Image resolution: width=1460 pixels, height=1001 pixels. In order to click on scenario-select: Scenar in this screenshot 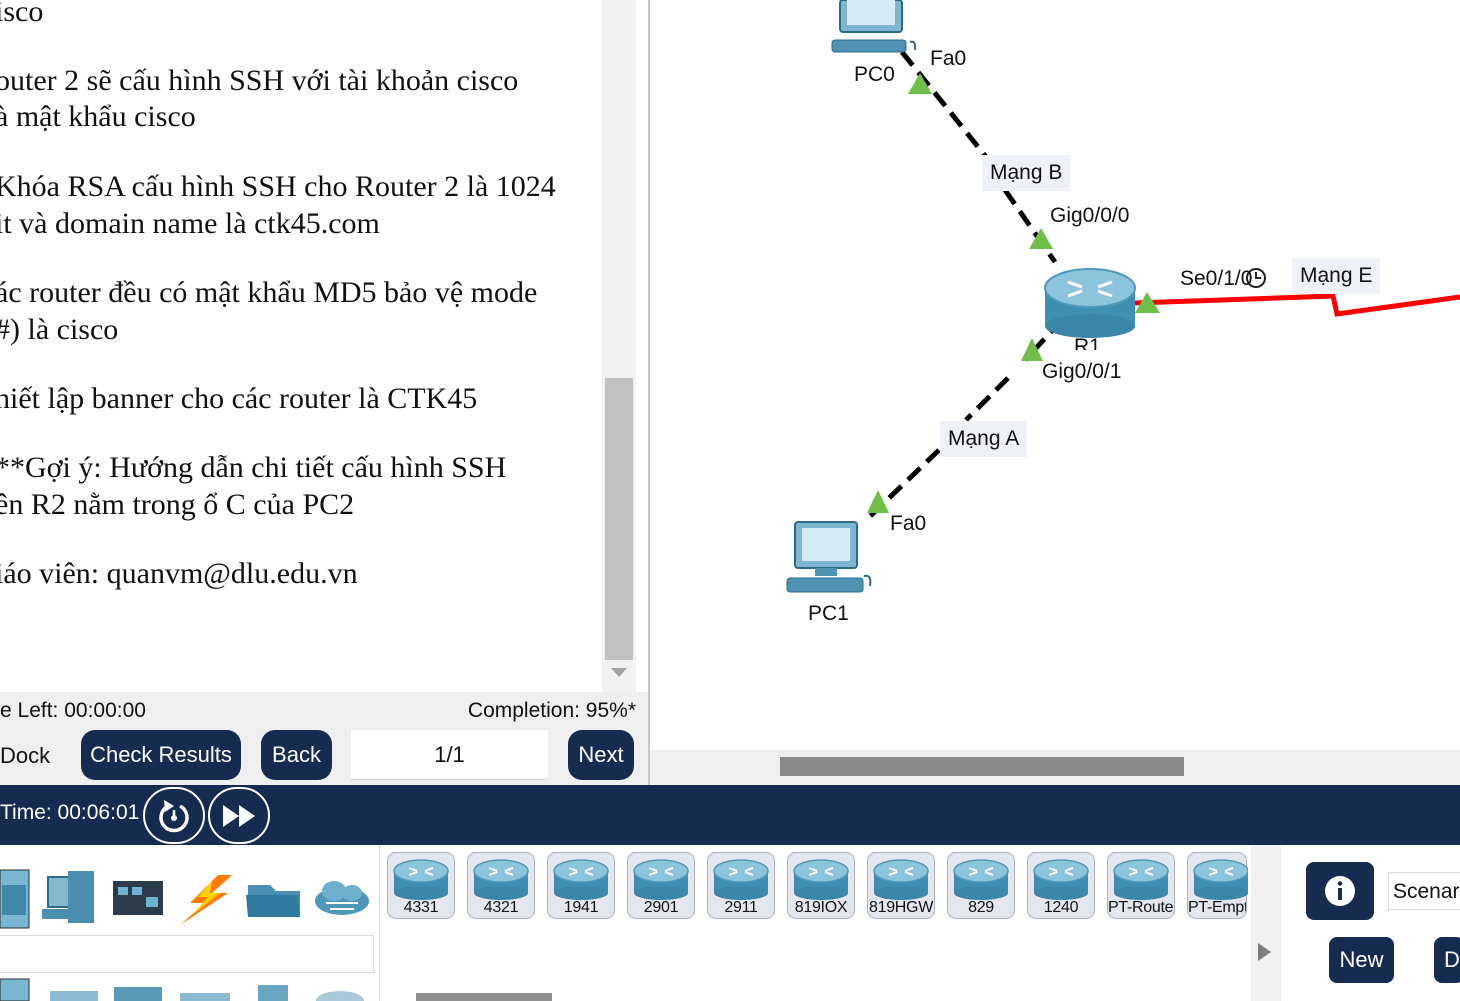, I will do `click(1424, 891)`.